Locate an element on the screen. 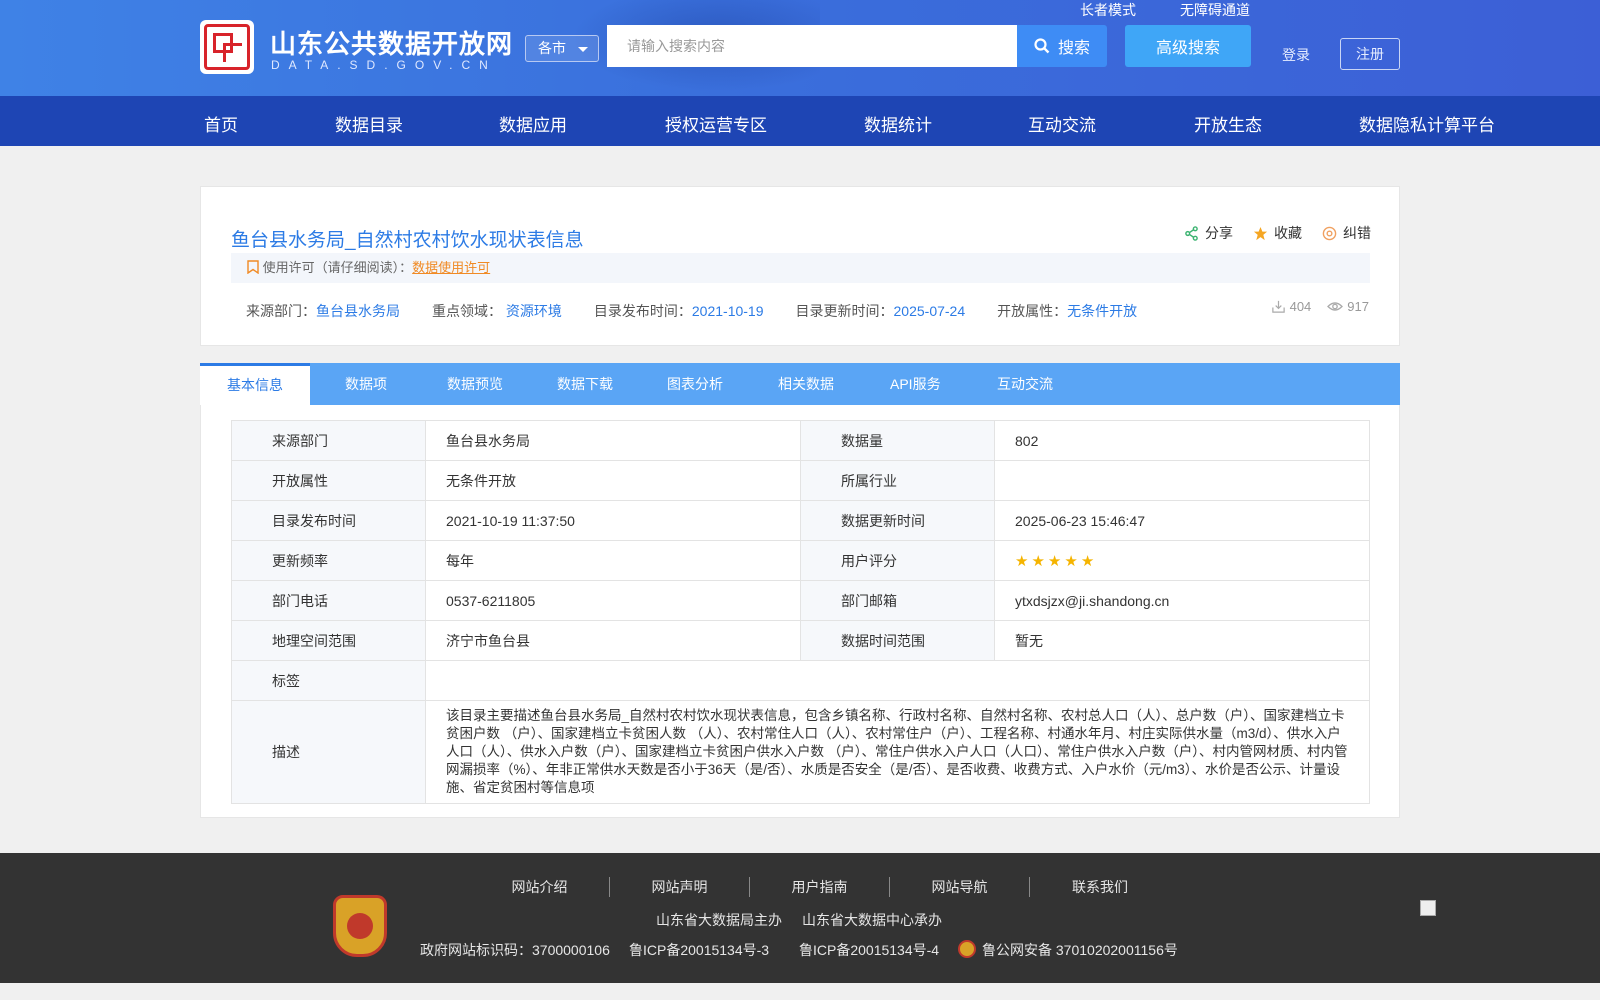 This screenshot has height=1000, width=1600. register-button: 注册 is located at coordinates (1370, 54).